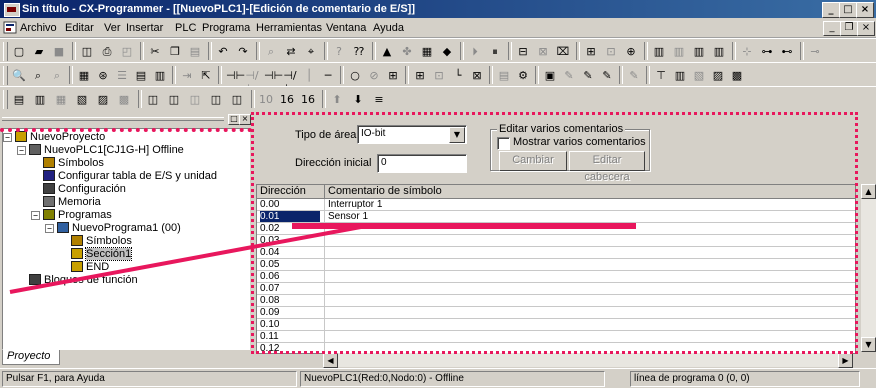  I want to click on address-cell: 0.09, so click(290, 312).